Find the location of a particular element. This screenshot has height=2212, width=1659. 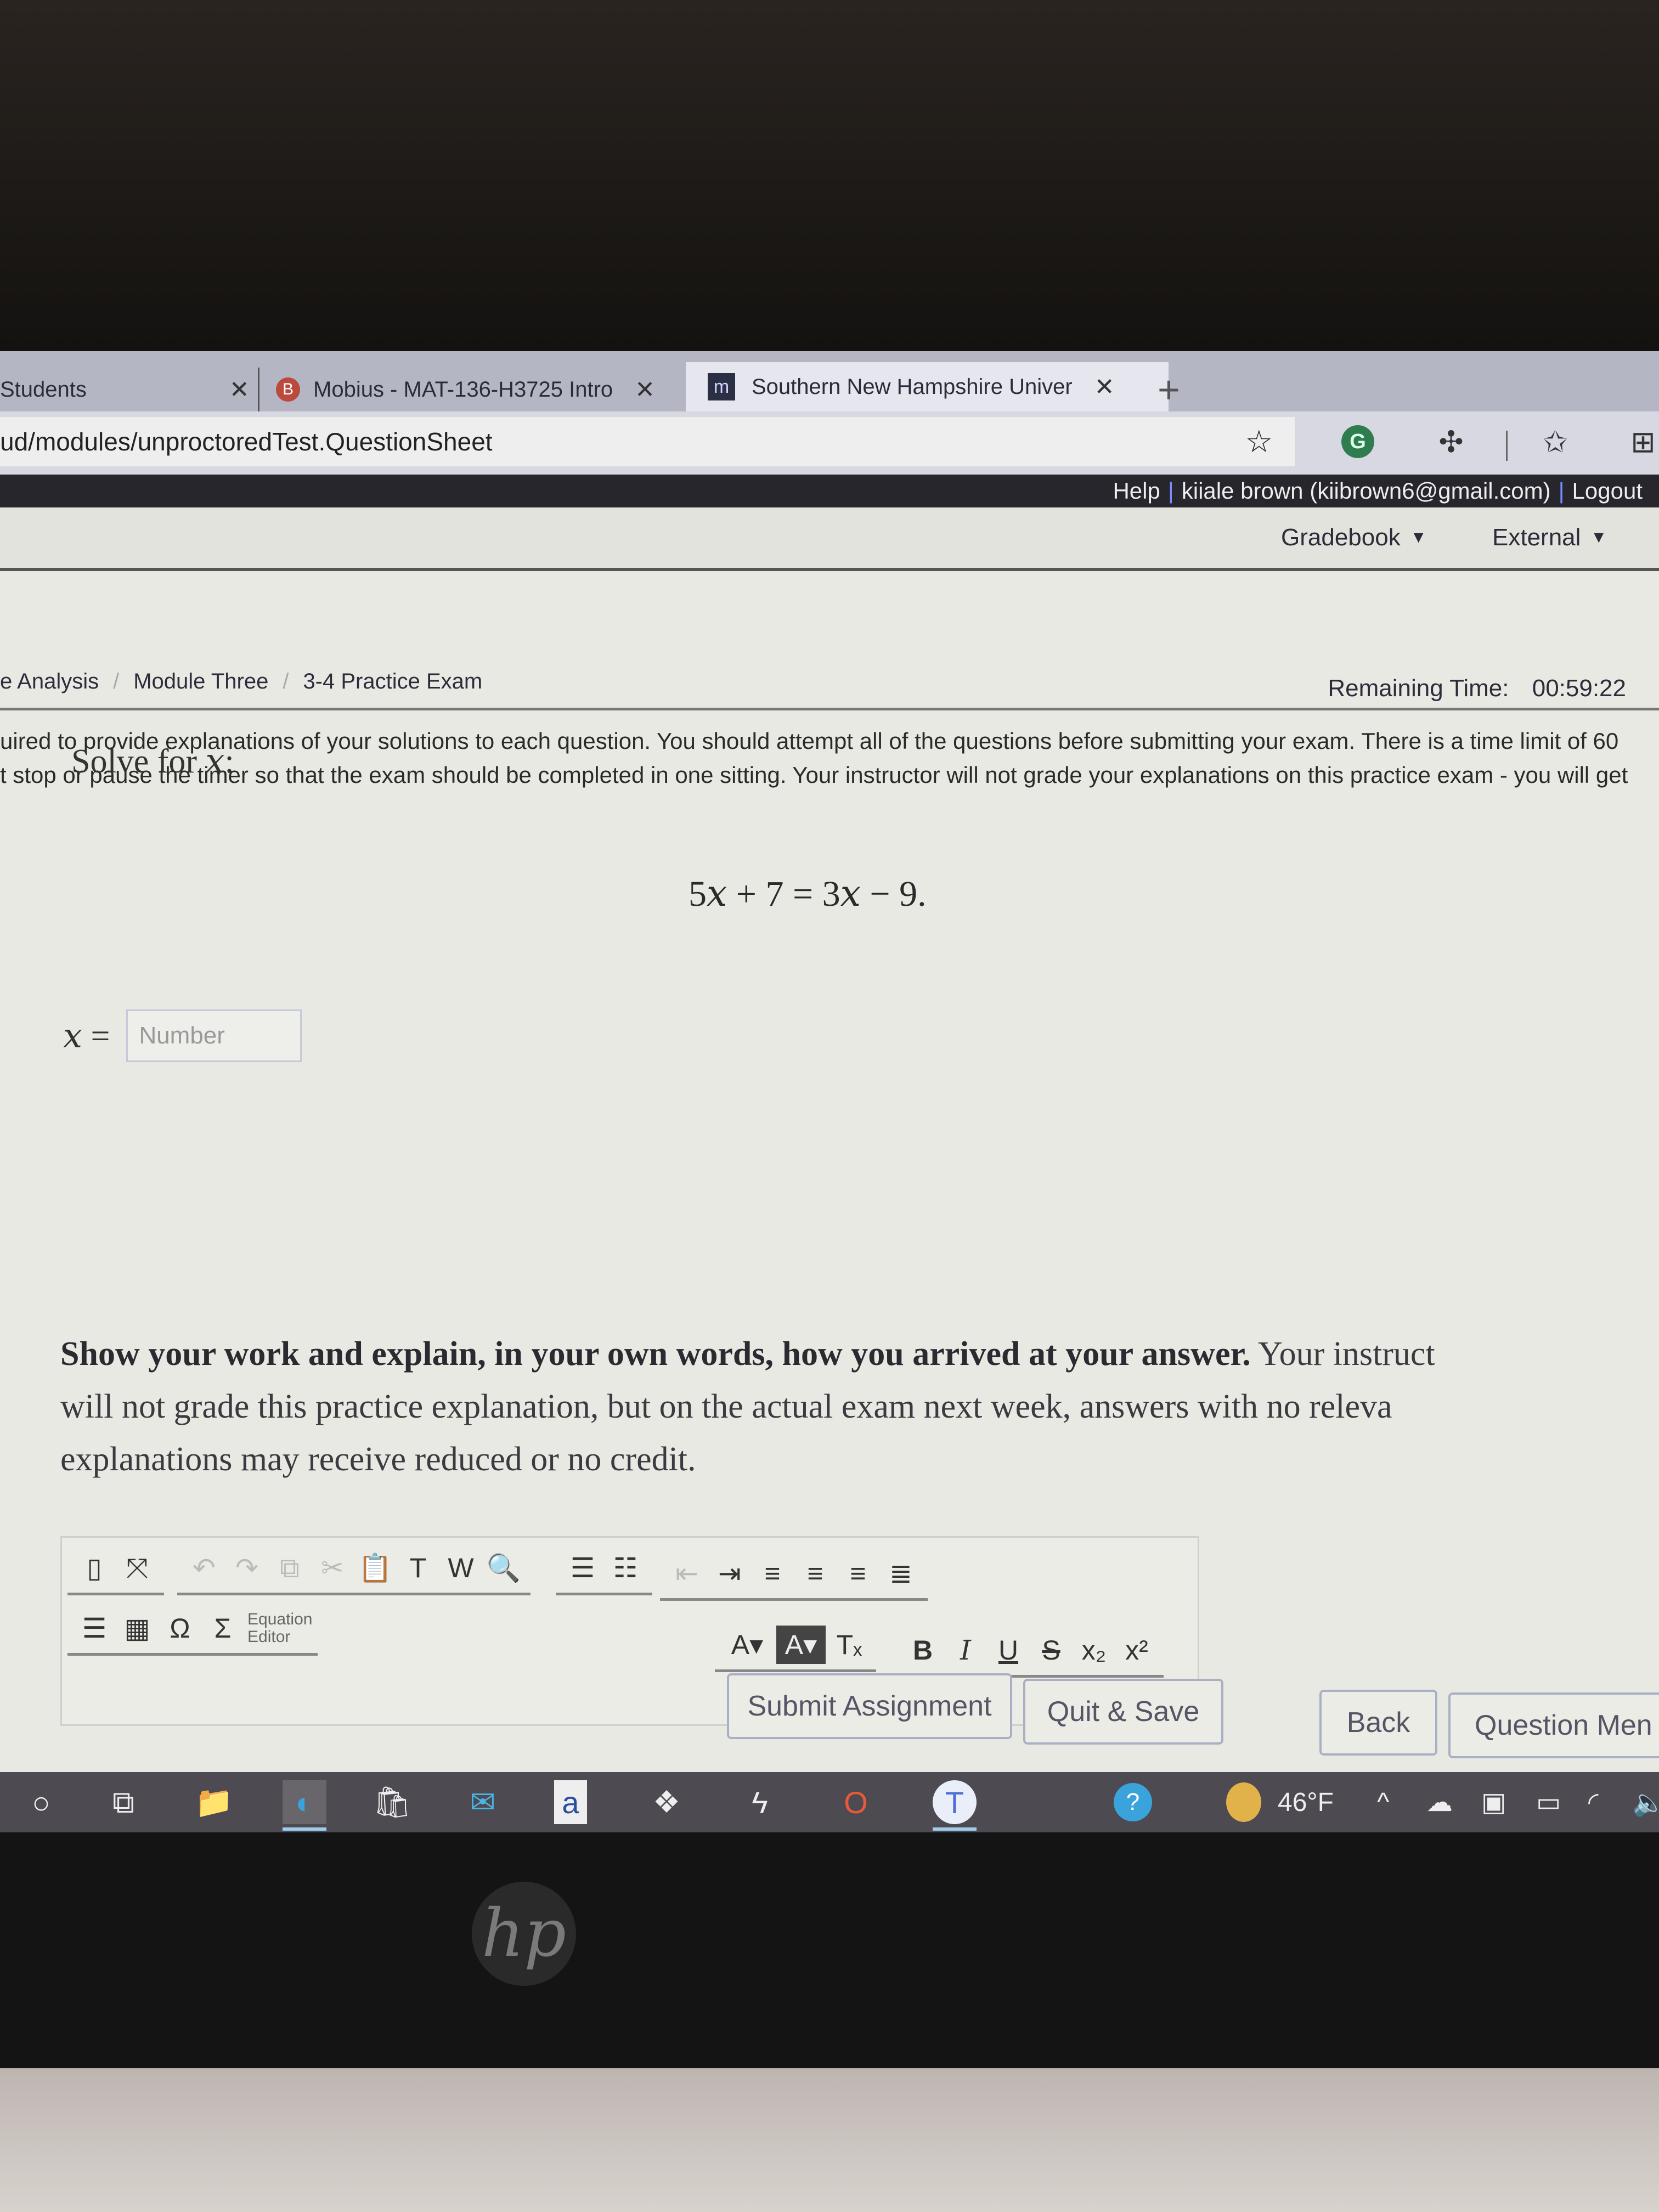

horizontal-rule-icon: ☰ is located at coordinates (94, 1628).